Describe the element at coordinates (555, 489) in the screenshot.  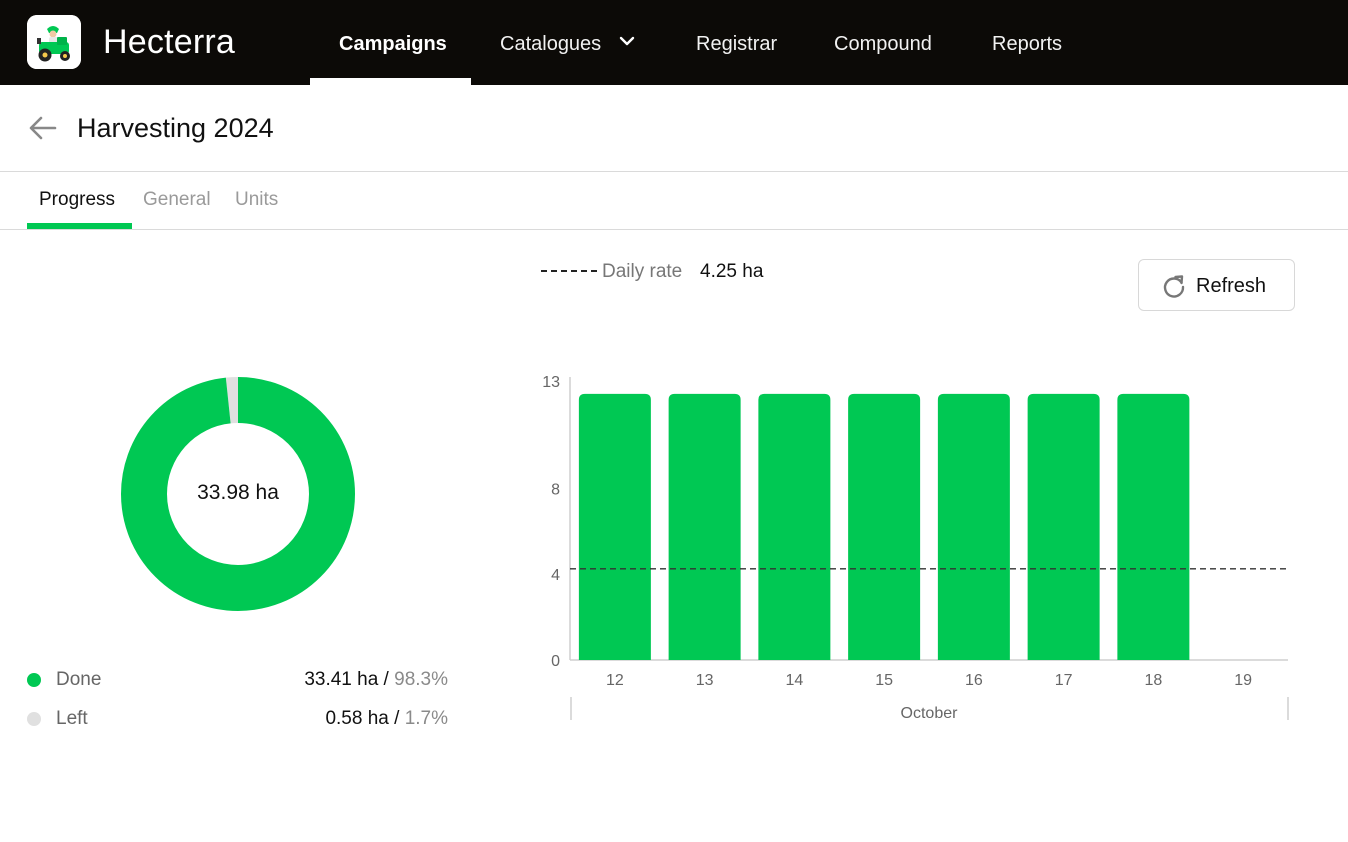
I see `y-tick-label: 8` at that location.